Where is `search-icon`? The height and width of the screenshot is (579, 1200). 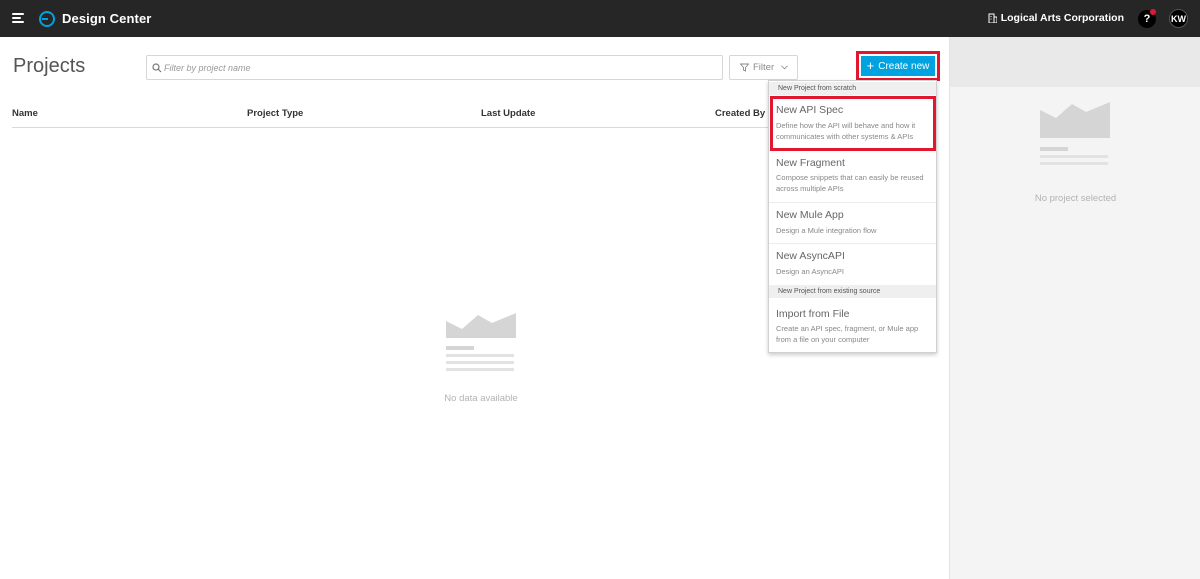
search-icon is located at coordinates (157, 68).